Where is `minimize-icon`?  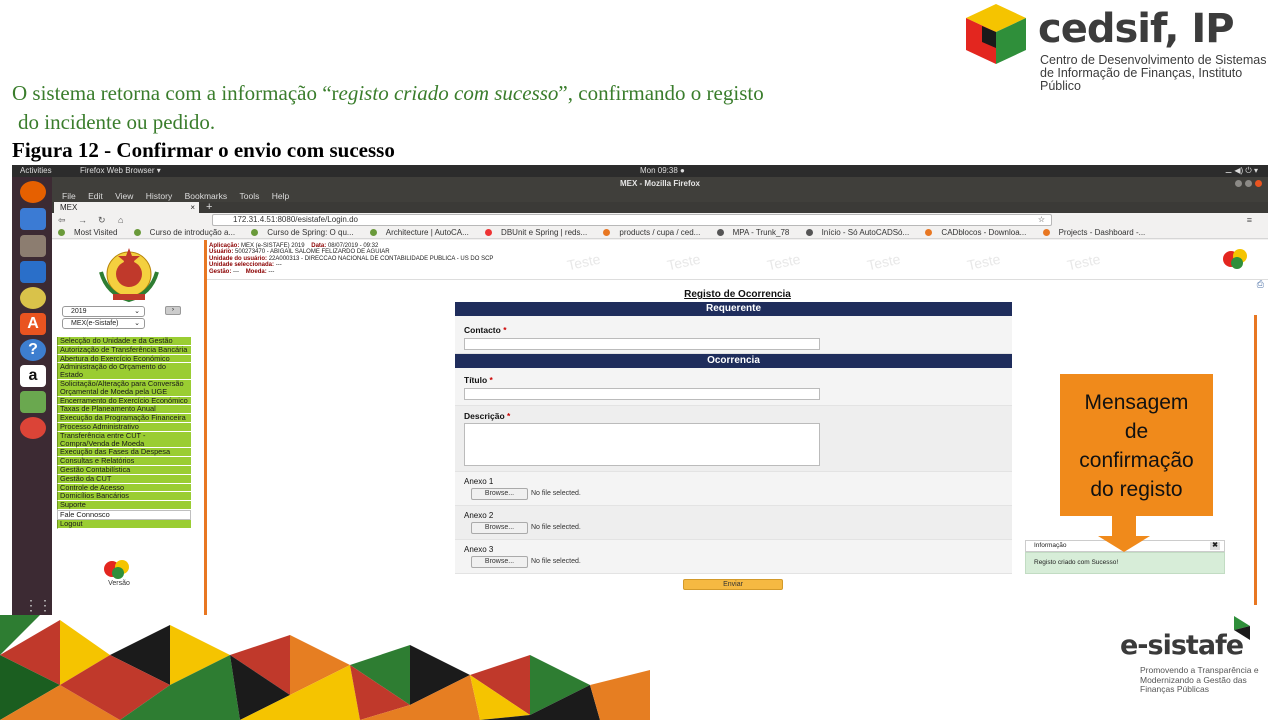
minimize-icon is located at coordinates (1238, 183).